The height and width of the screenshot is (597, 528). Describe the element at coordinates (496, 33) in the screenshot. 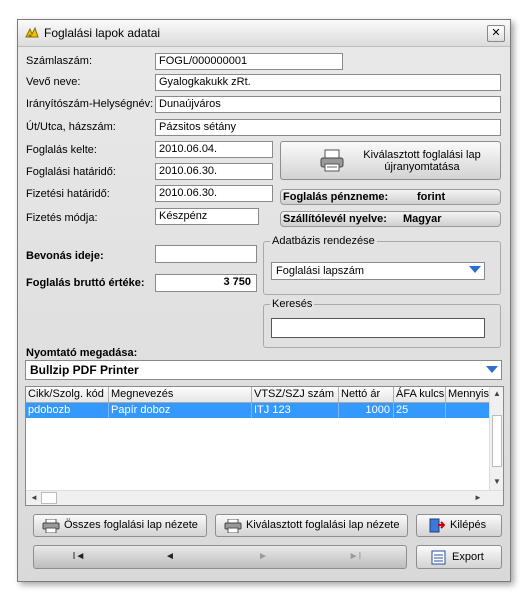

I see `close-icon: ✕` at that location.